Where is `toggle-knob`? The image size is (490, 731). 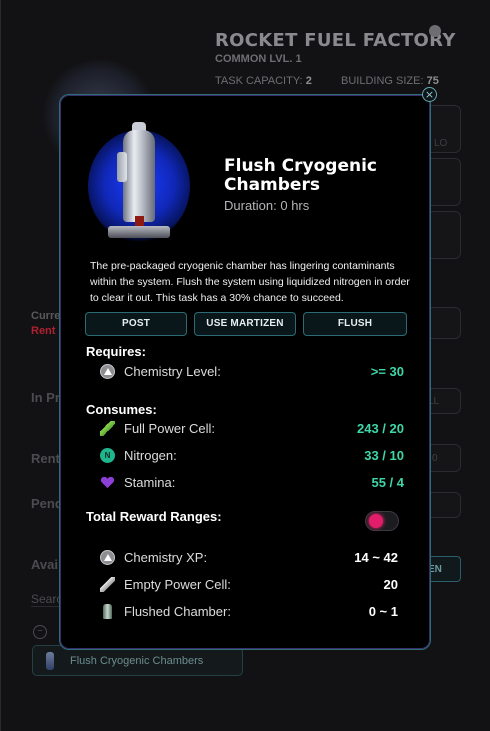 toggle-knob is located at coordinates (376, 521).